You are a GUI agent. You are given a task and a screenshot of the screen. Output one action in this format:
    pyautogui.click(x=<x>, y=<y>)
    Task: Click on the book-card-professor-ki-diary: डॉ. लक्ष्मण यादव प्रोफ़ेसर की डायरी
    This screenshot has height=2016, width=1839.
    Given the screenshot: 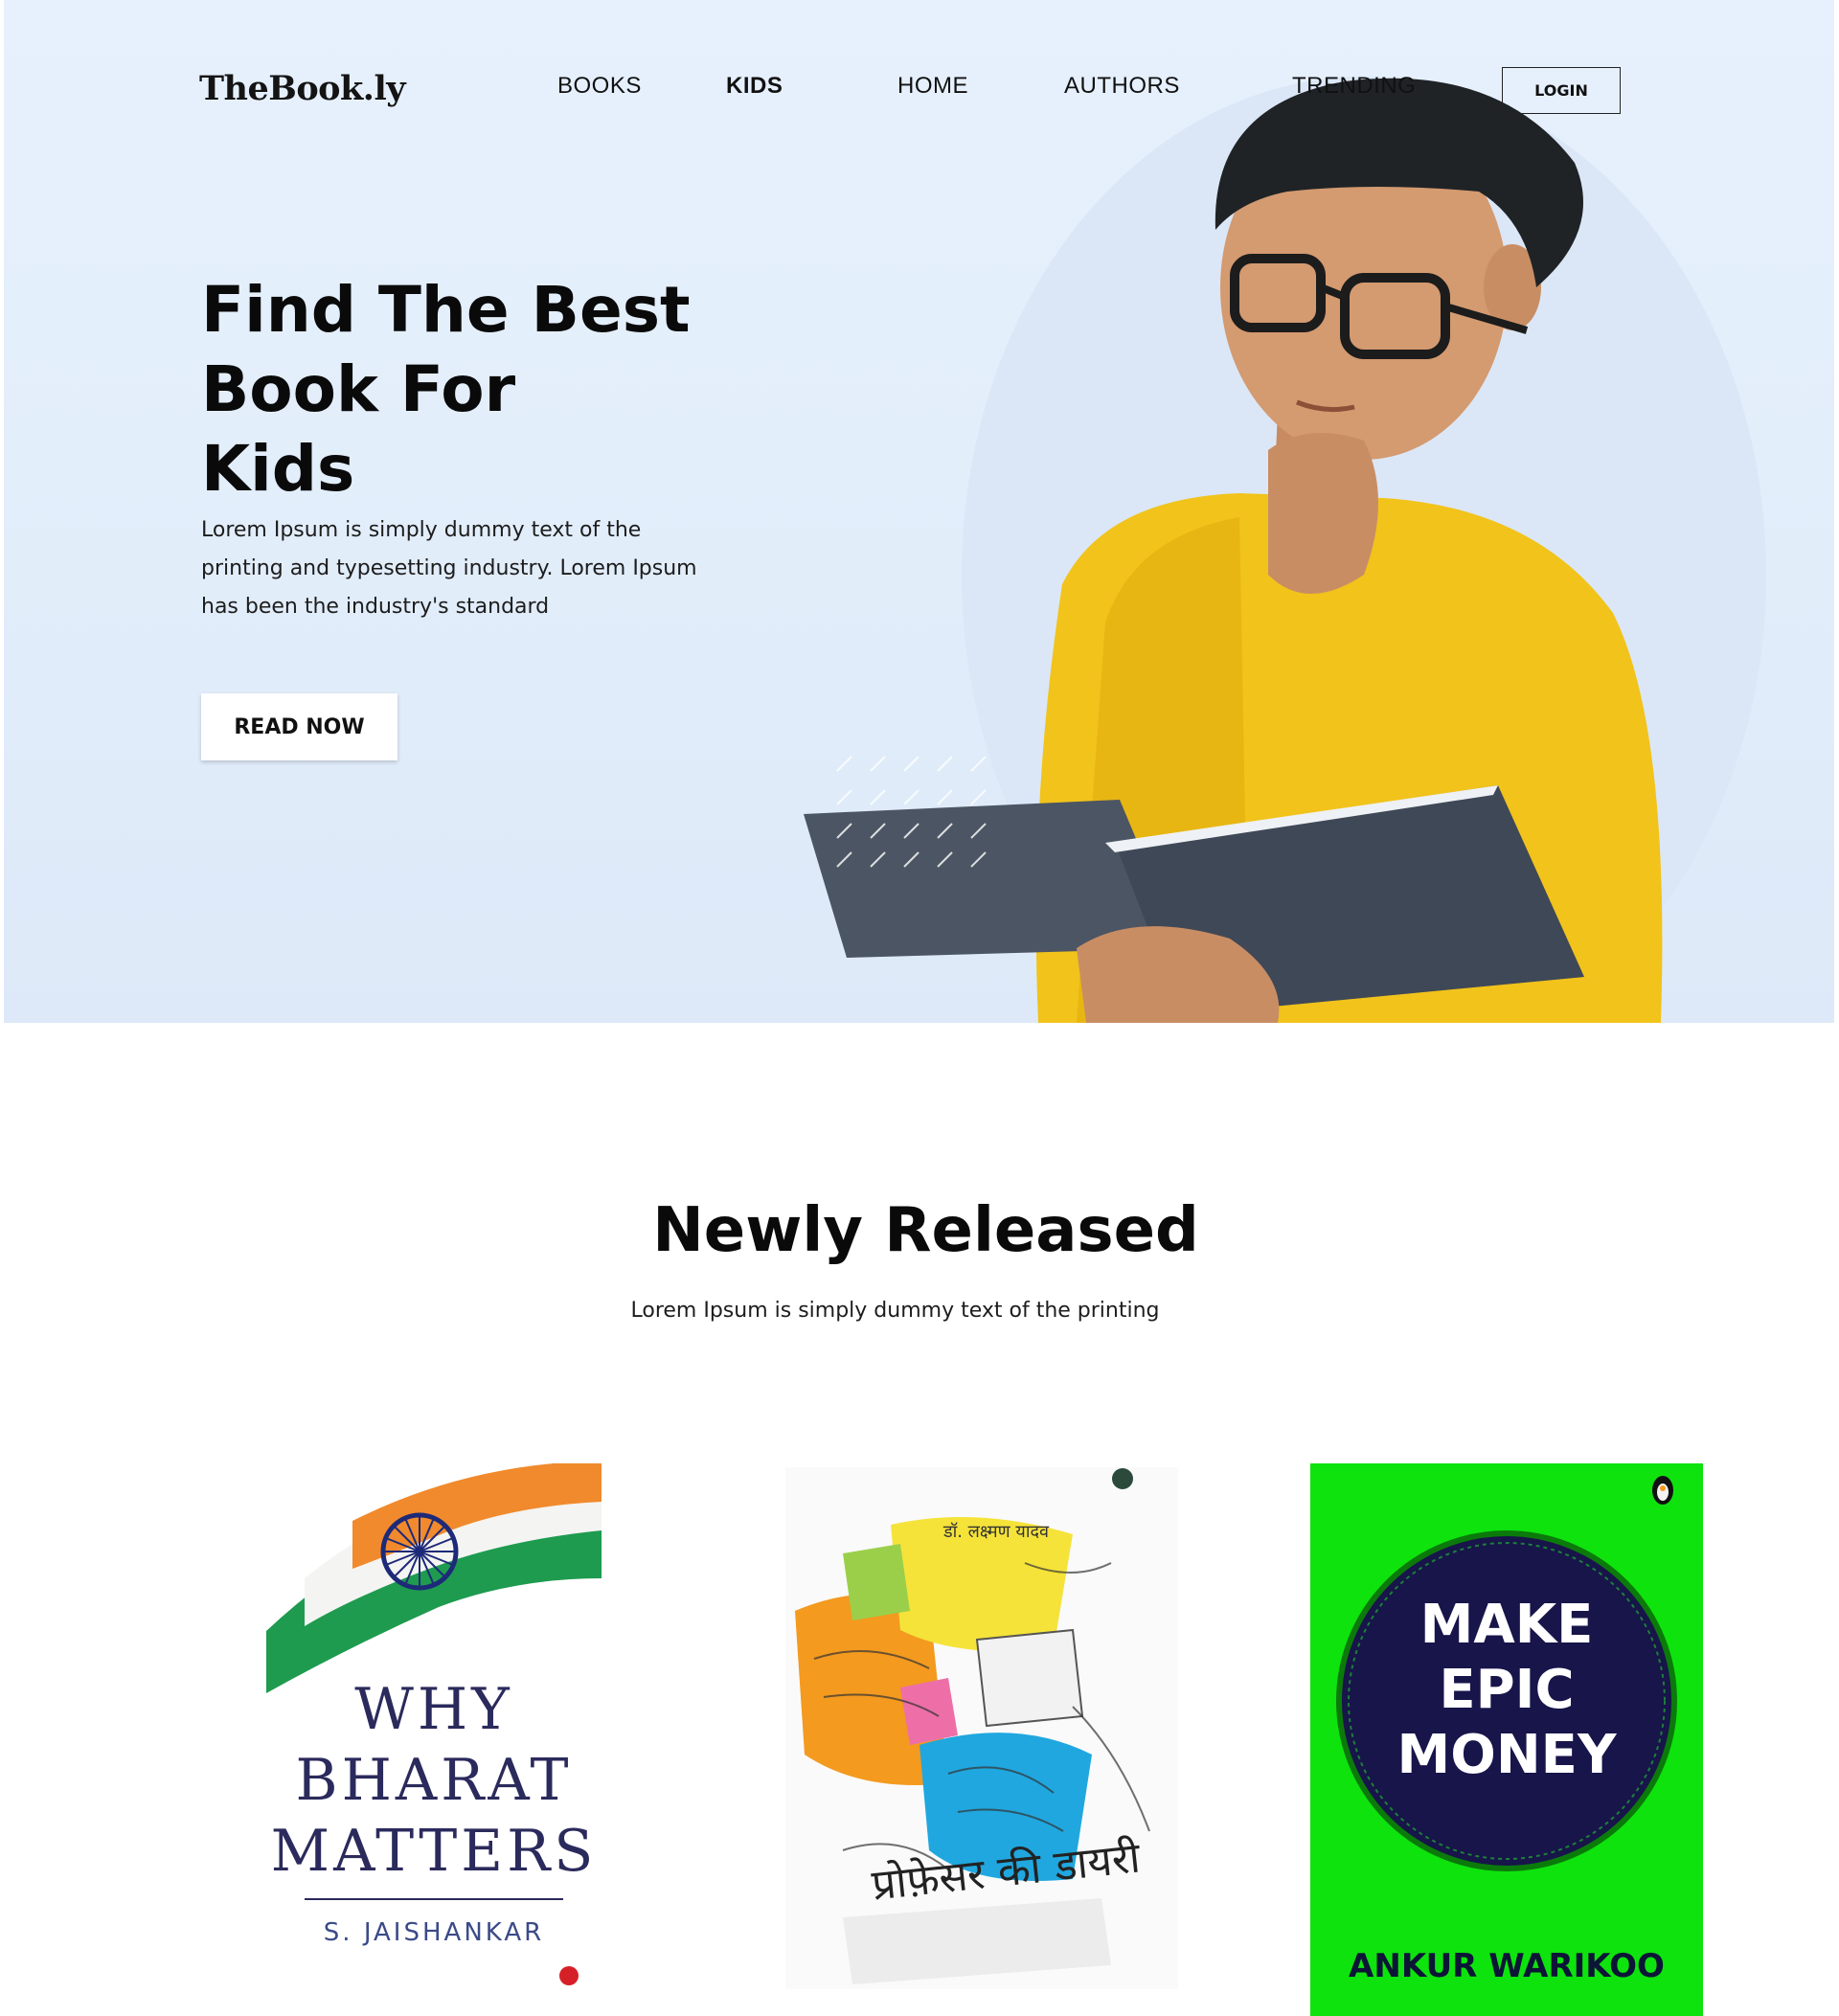 What is the action you would take?
    pyautogui.click(x=981, y=1728)
    